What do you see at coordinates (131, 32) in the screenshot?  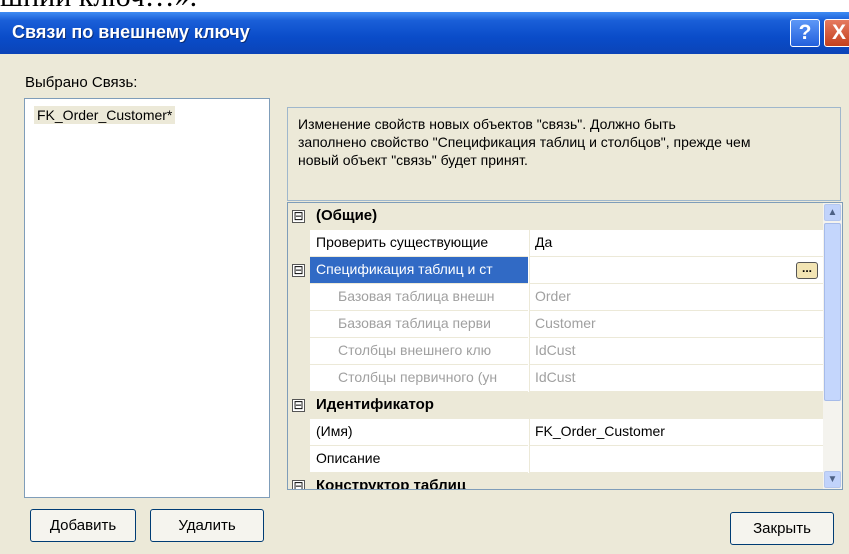 I see `window-title: Связи по внешнему ключу` at bounding box center [131, 32].